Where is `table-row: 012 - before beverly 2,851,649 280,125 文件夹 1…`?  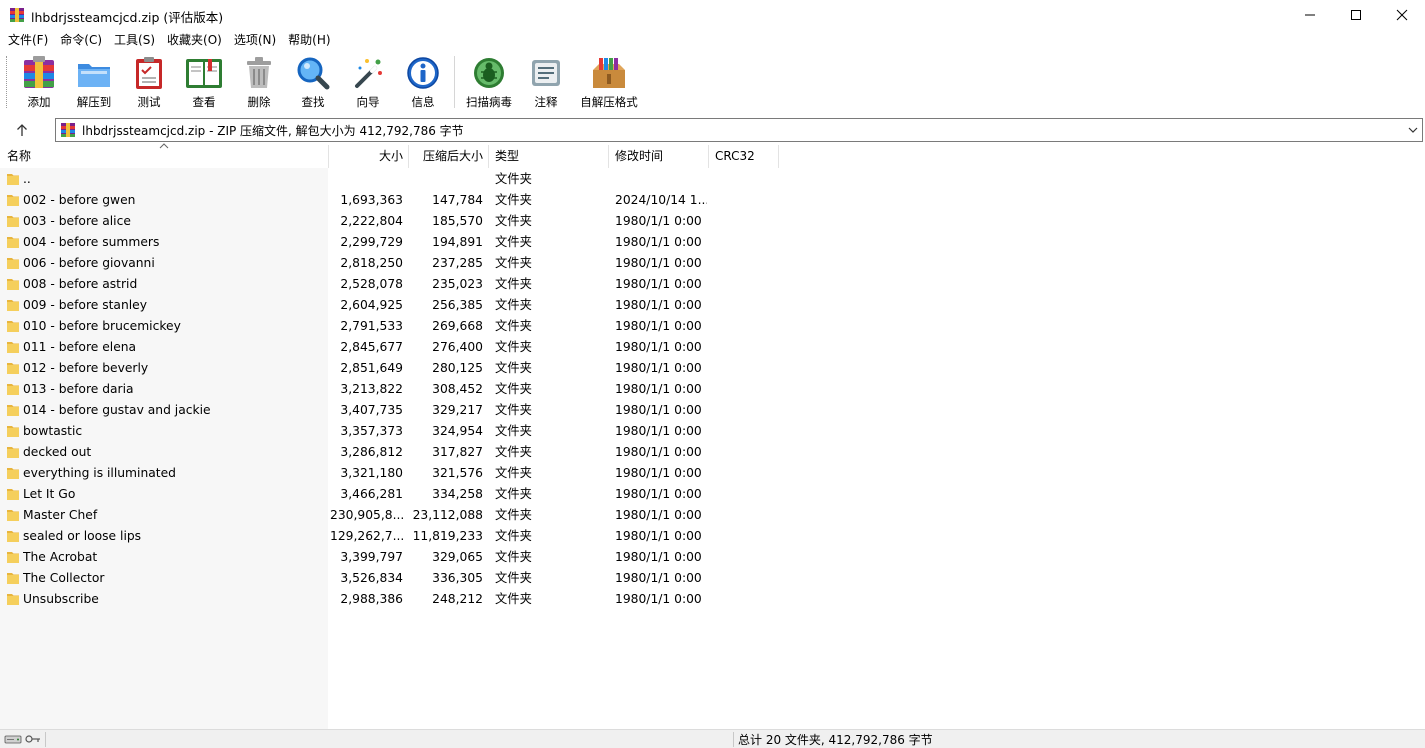
table-row: 012 - before beverly 2,851,649 280,125 文件夹 1… is located at coordinates (712, 368).